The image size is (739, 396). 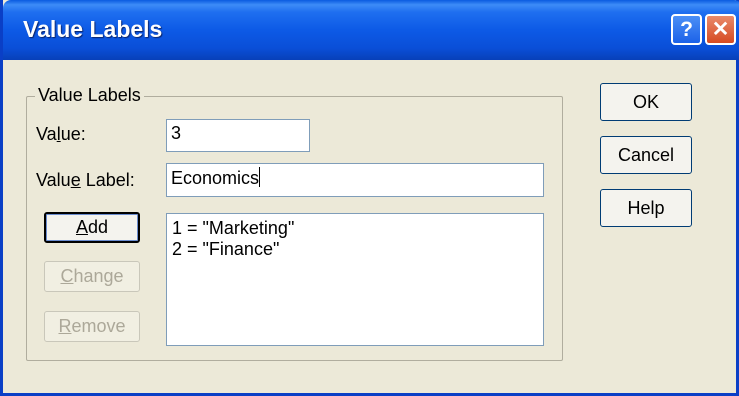 I want to click on value-field-label: Value:, so click(x=61, y=134).